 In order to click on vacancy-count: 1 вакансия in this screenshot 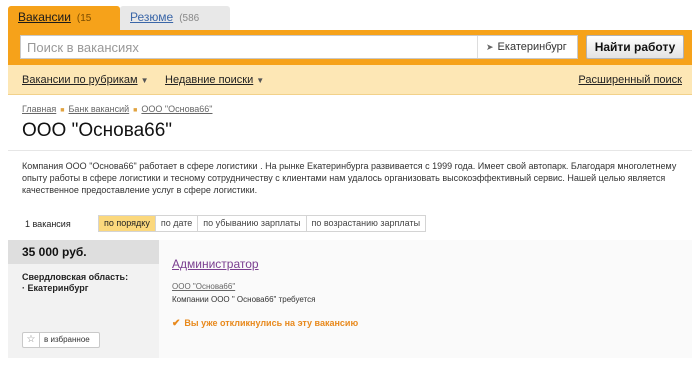, I will do `click(48, 224)`.